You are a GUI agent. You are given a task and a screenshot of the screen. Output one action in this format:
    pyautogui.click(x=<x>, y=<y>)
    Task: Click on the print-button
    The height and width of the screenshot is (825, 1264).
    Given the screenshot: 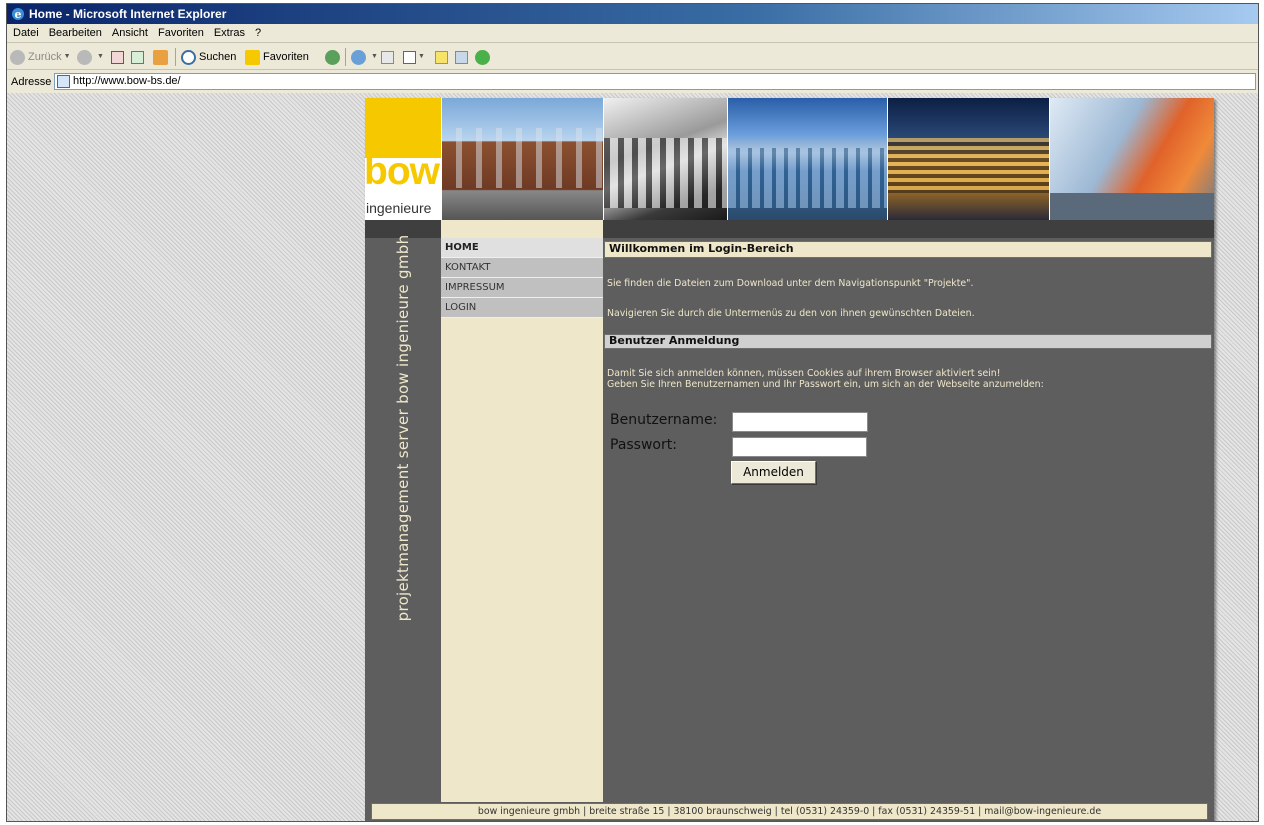 What is the action you would take?
    pyautogui.click(x=387, y=57)
    